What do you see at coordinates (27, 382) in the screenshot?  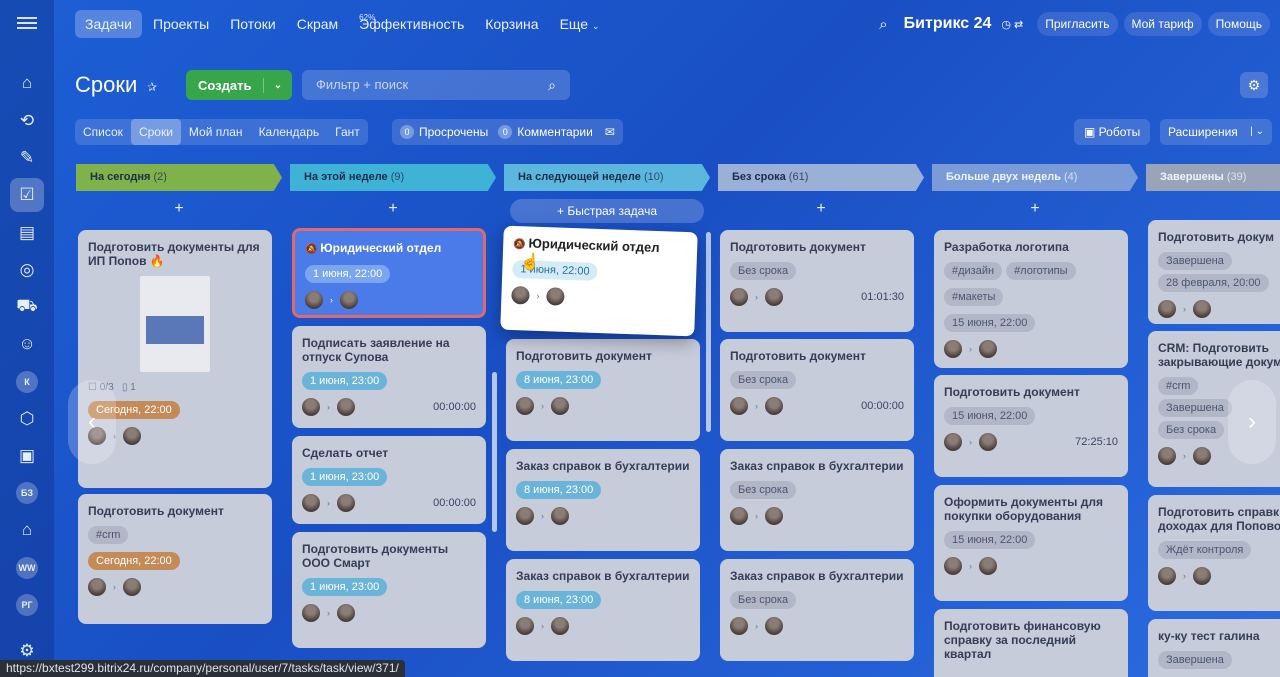 I see `sidebar-group-k: К` at bounding box center [27, 382].